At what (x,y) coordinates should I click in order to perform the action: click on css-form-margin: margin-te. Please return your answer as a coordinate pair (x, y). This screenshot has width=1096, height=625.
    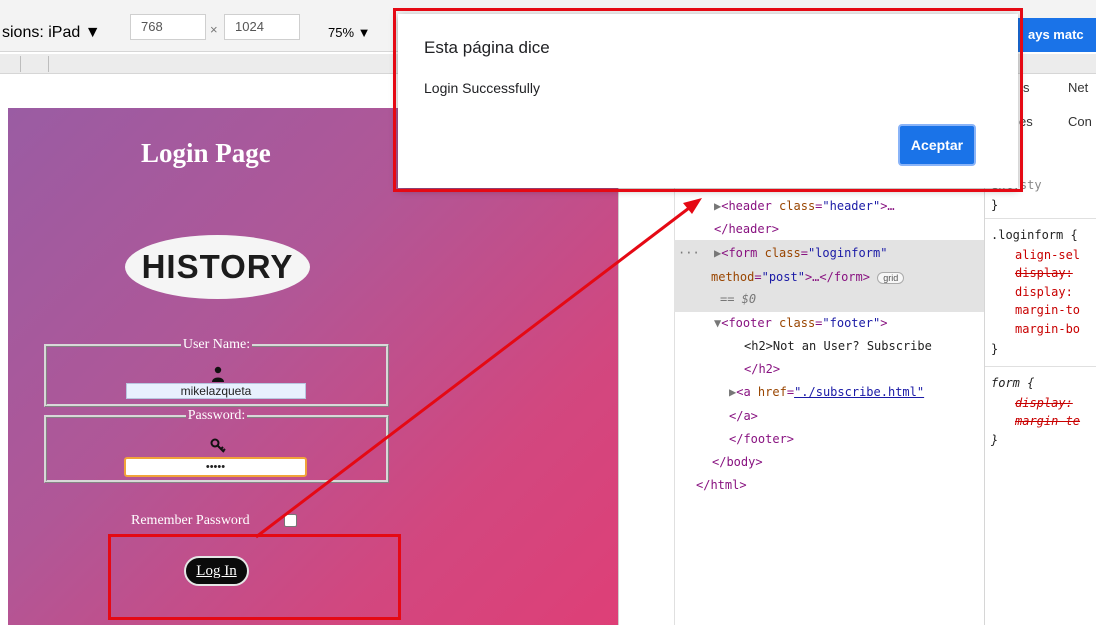
    Looking at the image, I should click on (1047, 421).